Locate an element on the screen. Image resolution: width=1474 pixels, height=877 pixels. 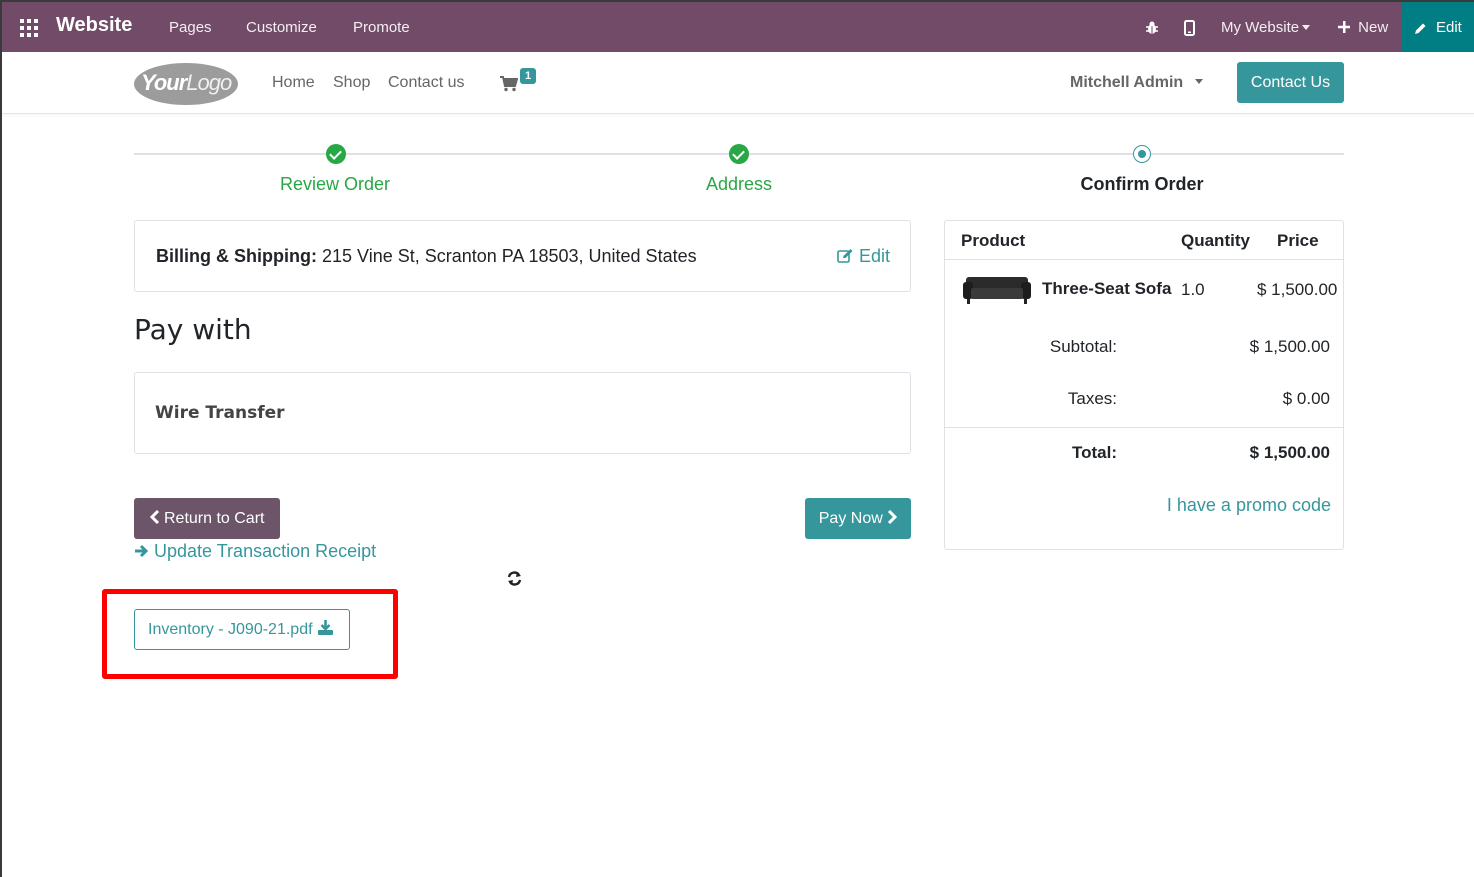
menu-promote: Promote is located at coordinates (381, 27).